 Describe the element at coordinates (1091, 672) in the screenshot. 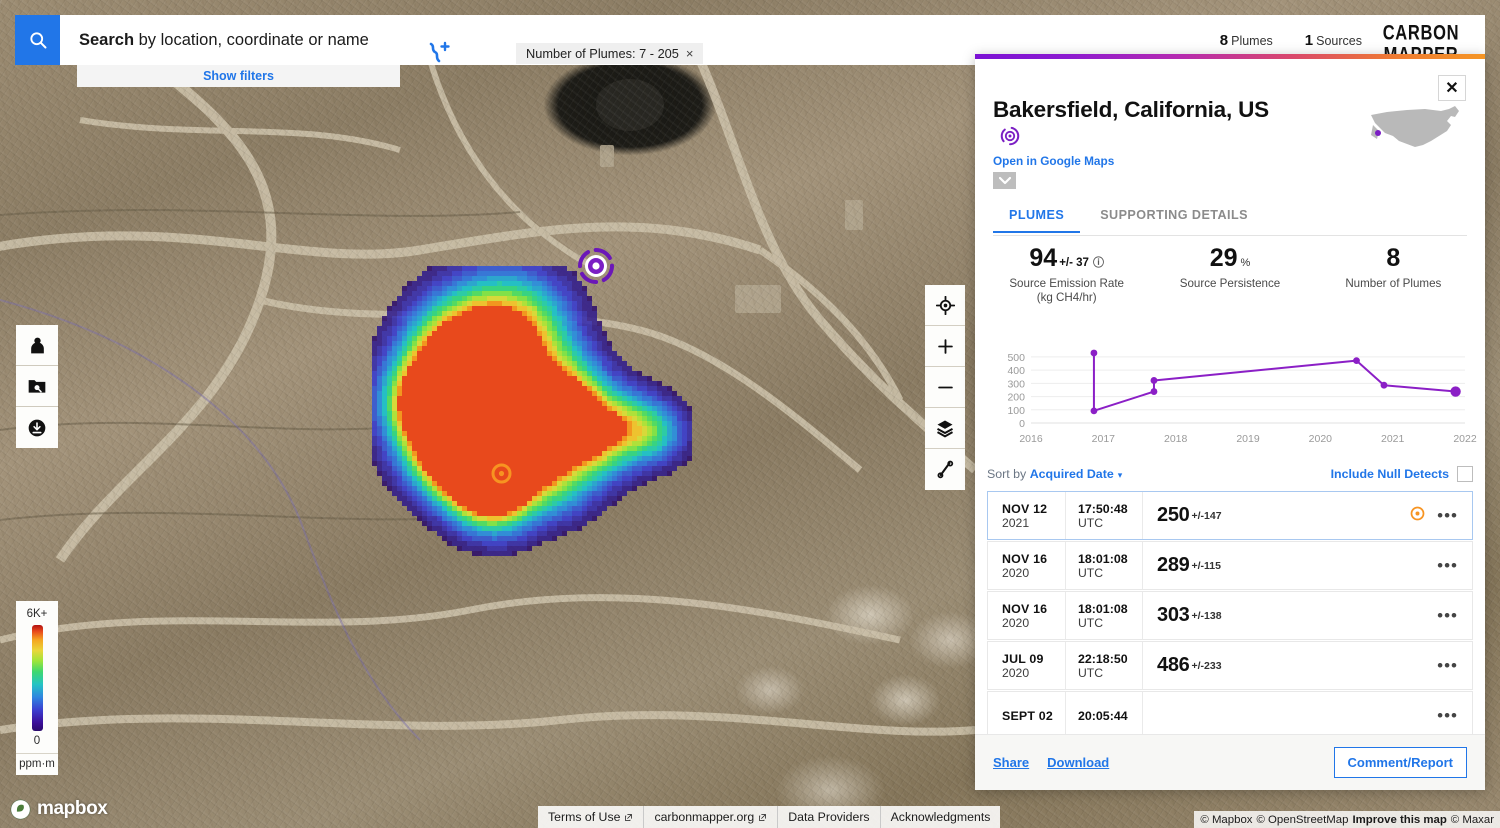

I see `plume-row-timezone: UTC` at that location.